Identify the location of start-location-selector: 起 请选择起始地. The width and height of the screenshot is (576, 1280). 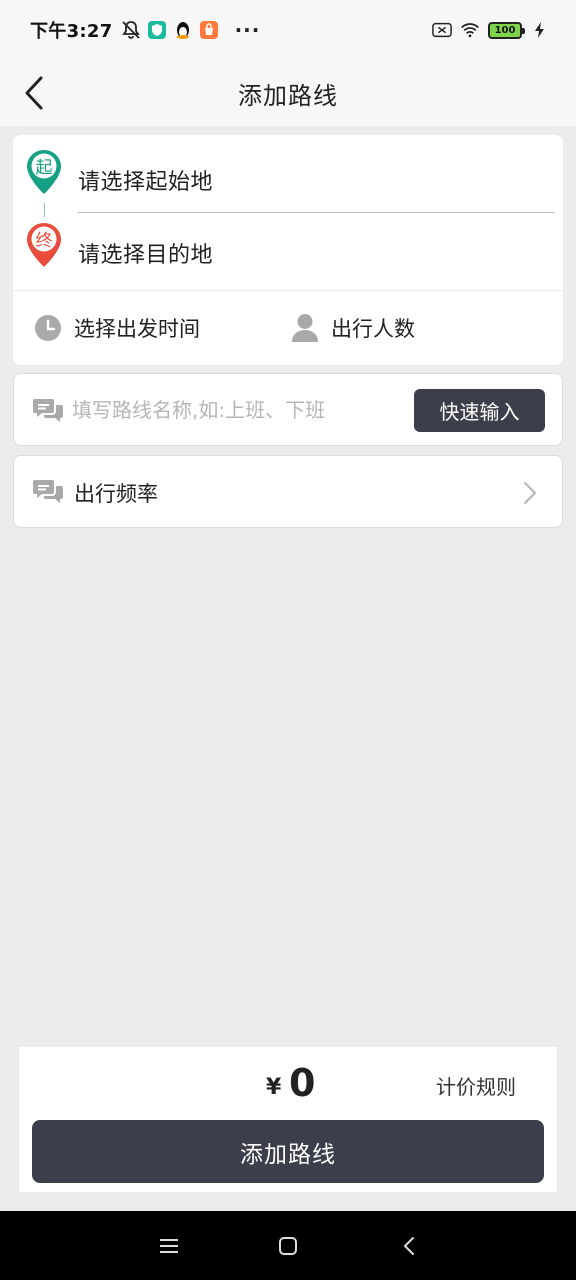
(288, 180).